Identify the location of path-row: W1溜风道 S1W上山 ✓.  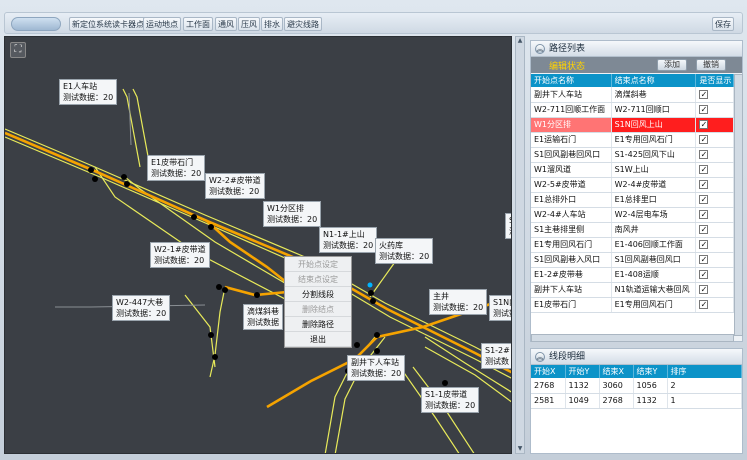
(632, 170).